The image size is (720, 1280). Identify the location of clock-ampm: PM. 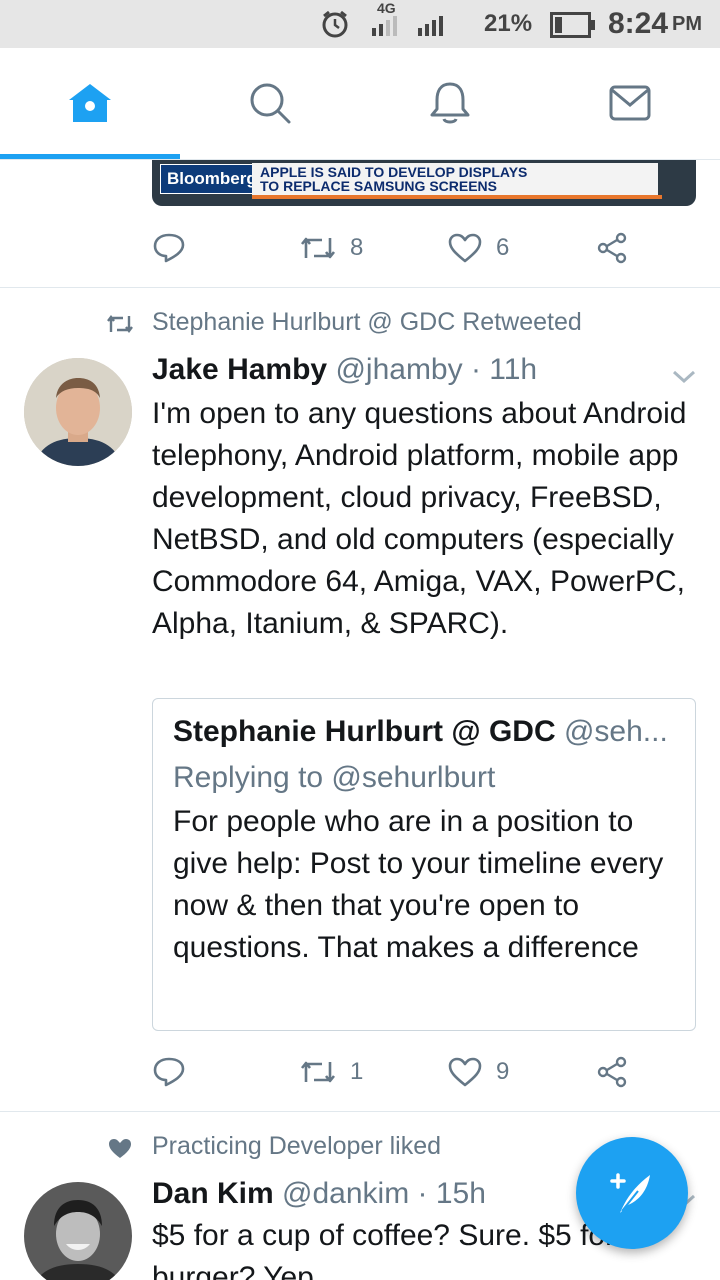
(687, 23).